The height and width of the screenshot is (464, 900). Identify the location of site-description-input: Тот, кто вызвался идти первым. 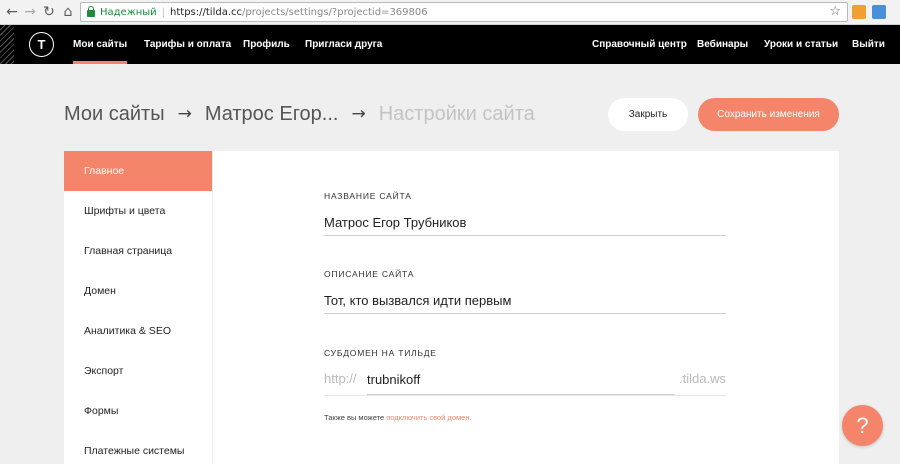
(525, 300).